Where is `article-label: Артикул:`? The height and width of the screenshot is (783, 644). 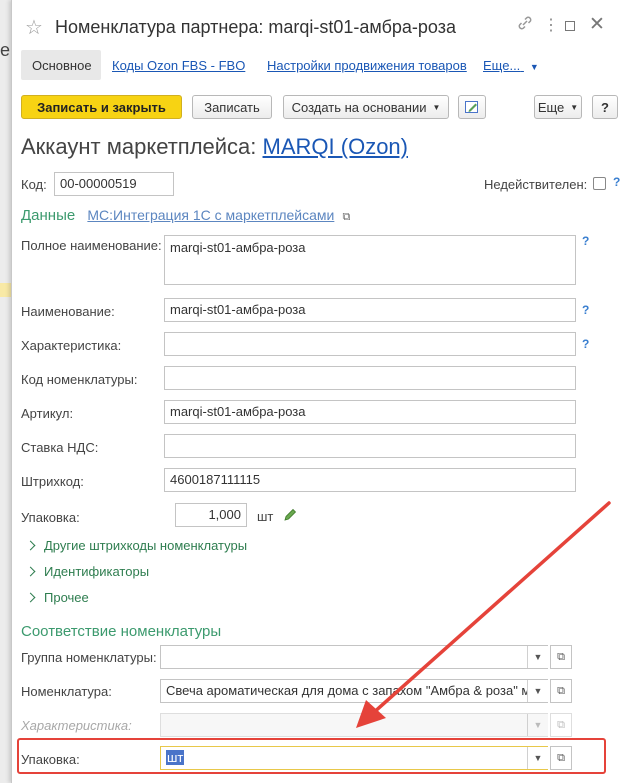
article-label: Артикул: is located at coordinates (47, 413).